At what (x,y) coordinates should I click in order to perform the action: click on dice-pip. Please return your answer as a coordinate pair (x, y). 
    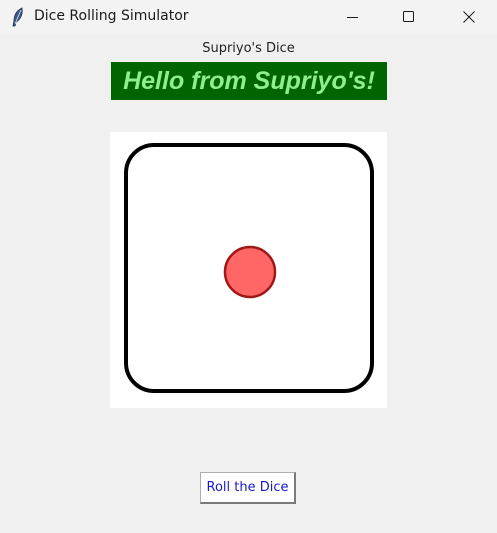
    Looking at the image, I should click on (250, 272).